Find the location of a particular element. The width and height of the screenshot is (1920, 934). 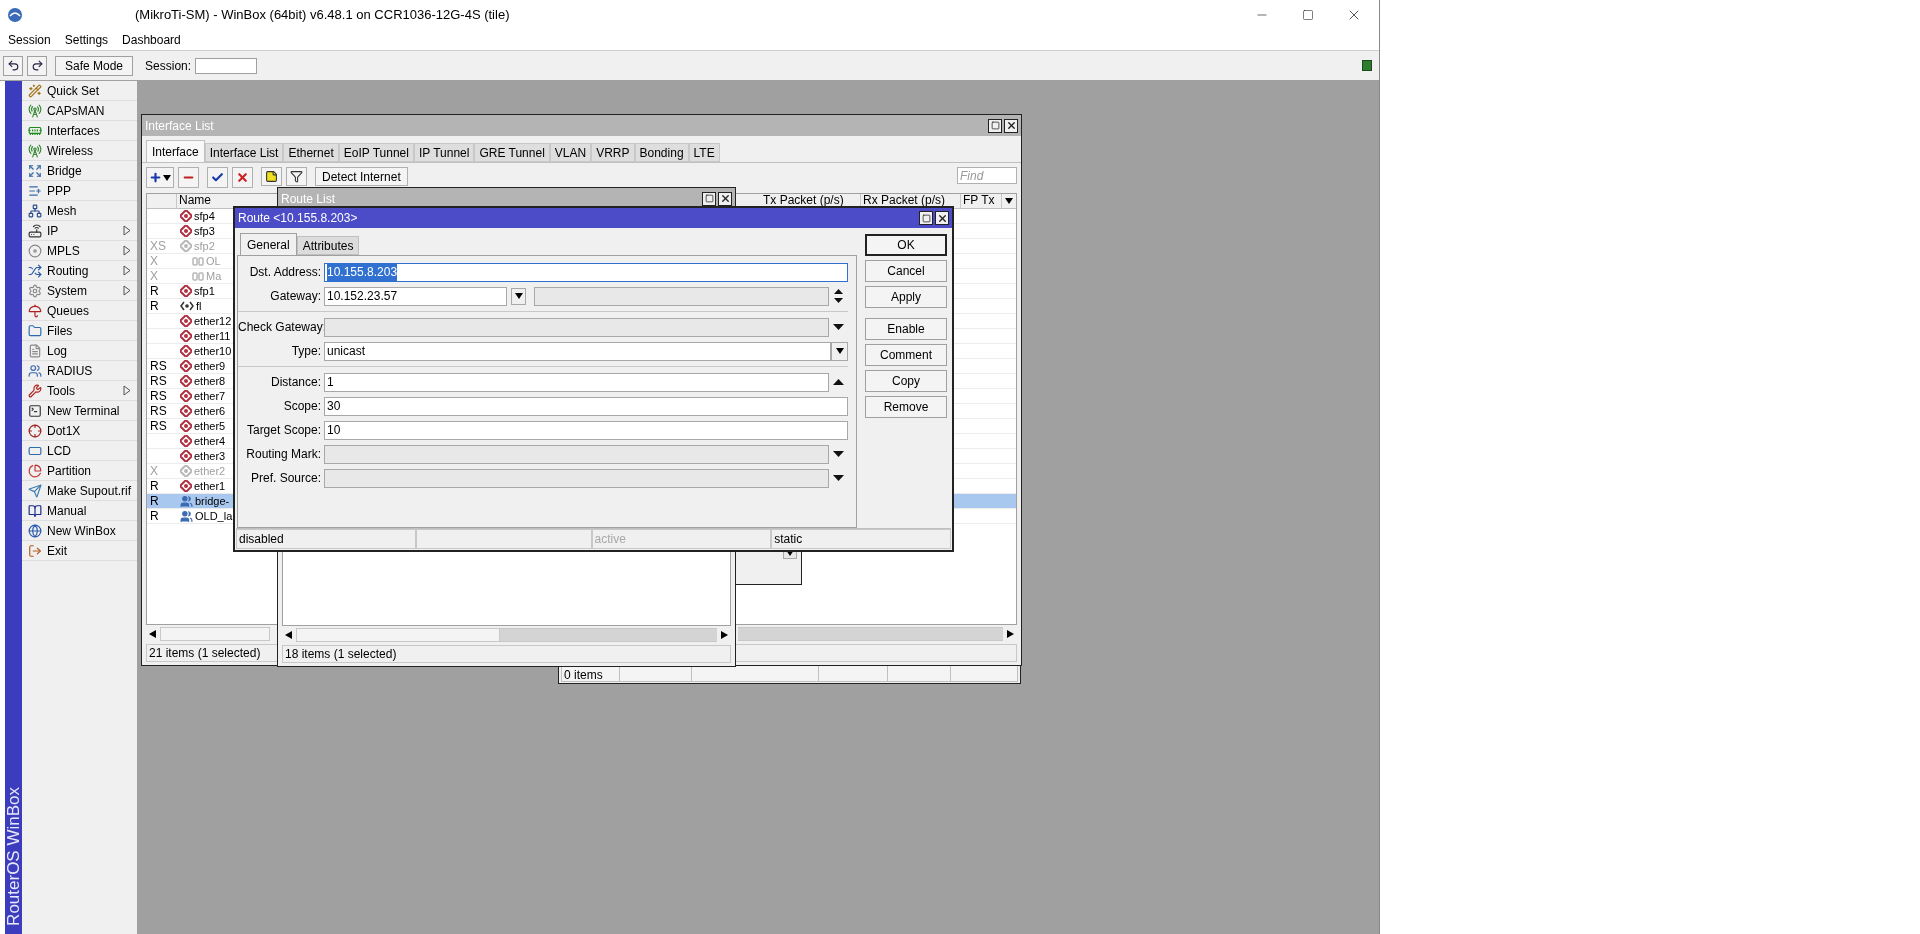

disable-button is located at coordinates (242, 177).